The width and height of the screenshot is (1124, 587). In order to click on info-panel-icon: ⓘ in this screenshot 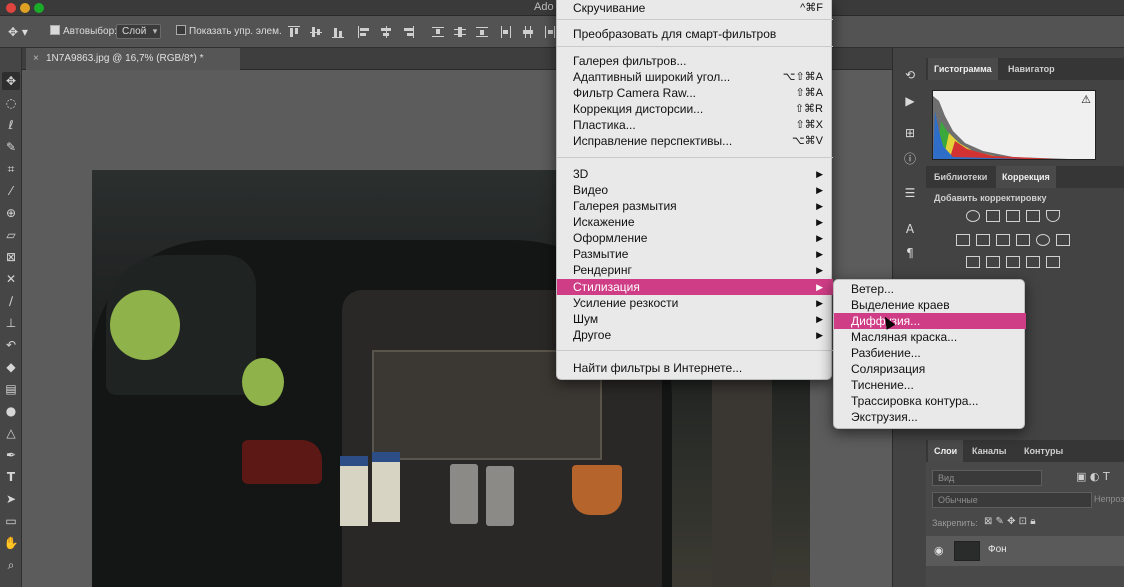, I will do `click(910, 159)`.